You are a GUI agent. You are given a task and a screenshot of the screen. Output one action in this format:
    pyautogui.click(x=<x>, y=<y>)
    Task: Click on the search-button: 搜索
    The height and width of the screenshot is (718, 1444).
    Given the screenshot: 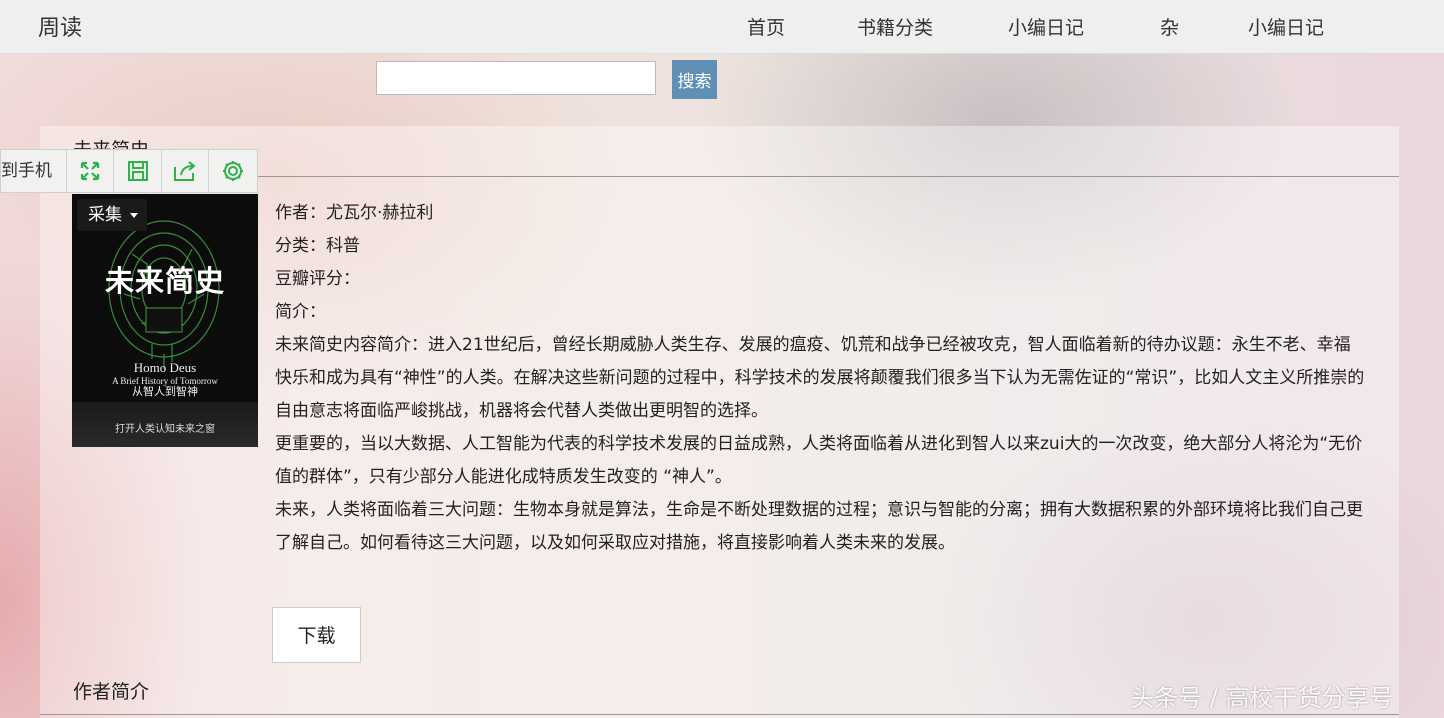 What is the action you would take?
    pyautogui.click(x=694, y=79)
    